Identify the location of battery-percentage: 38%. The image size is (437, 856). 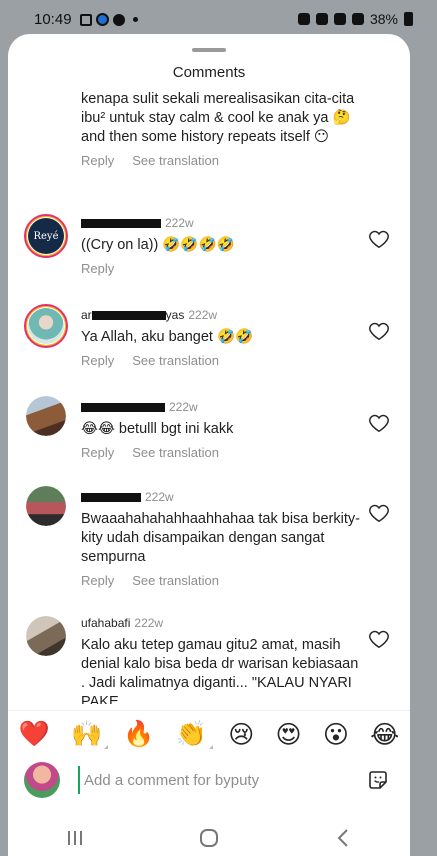
(383, 19).